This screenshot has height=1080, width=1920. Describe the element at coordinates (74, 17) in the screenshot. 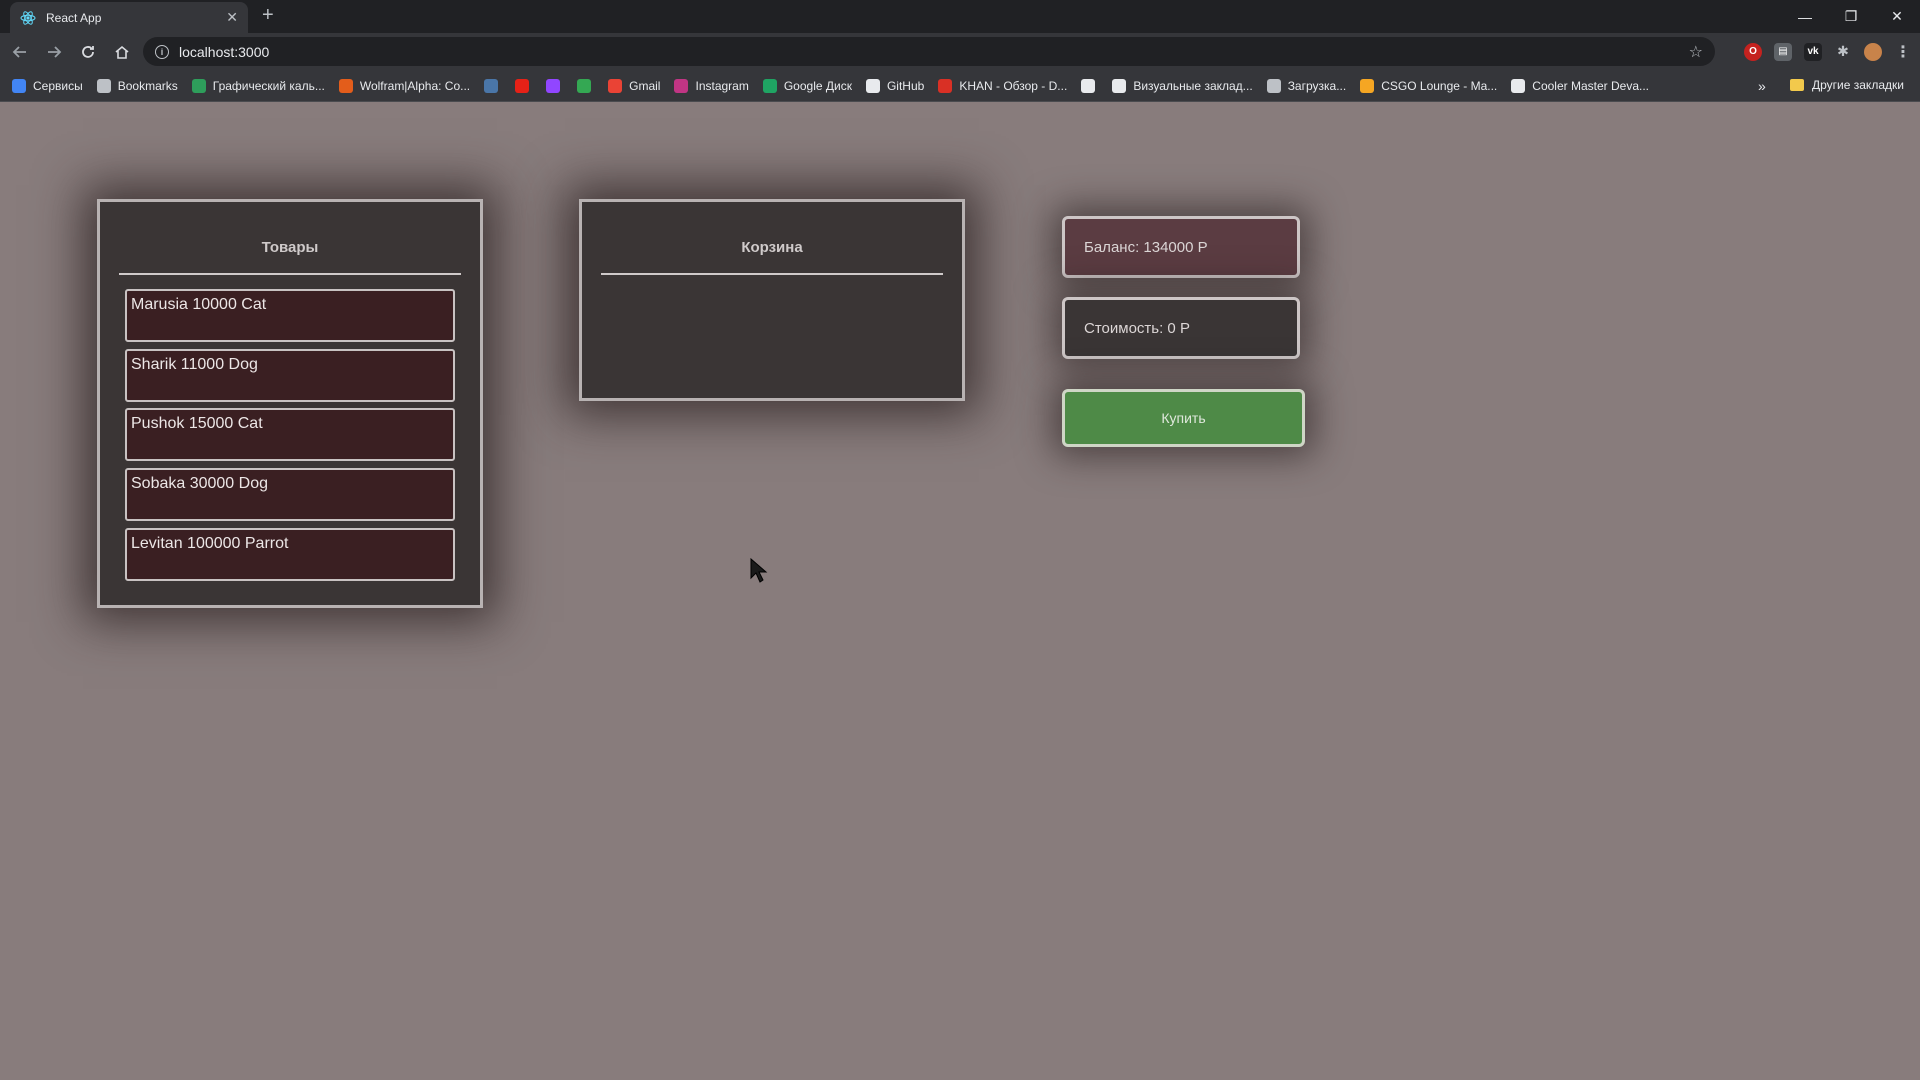

I see `tab-title: React App` at that location.